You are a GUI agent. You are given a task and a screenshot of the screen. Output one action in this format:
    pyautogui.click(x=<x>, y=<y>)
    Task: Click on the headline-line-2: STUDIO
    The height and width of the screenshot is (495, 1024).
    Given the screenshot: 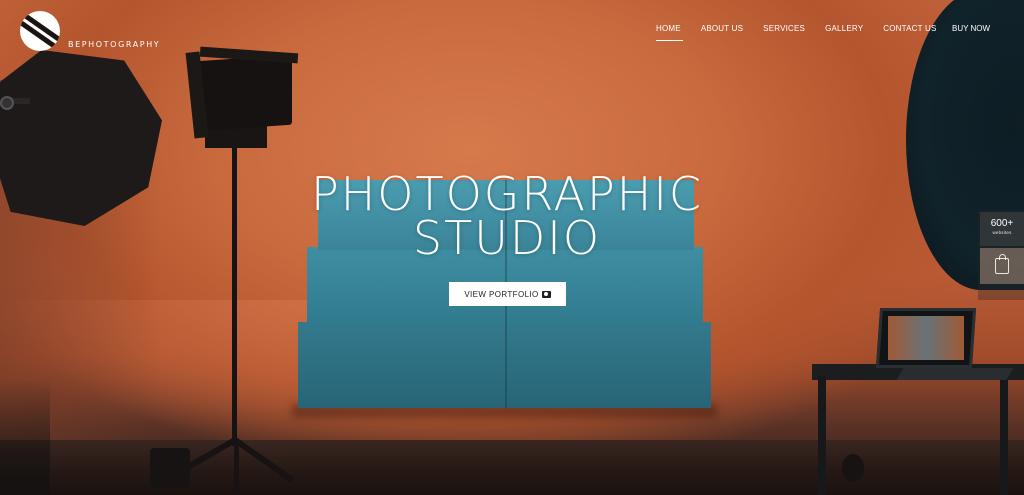 What is the action you would take?
    pyautogui.click(x=507, y=238)
    